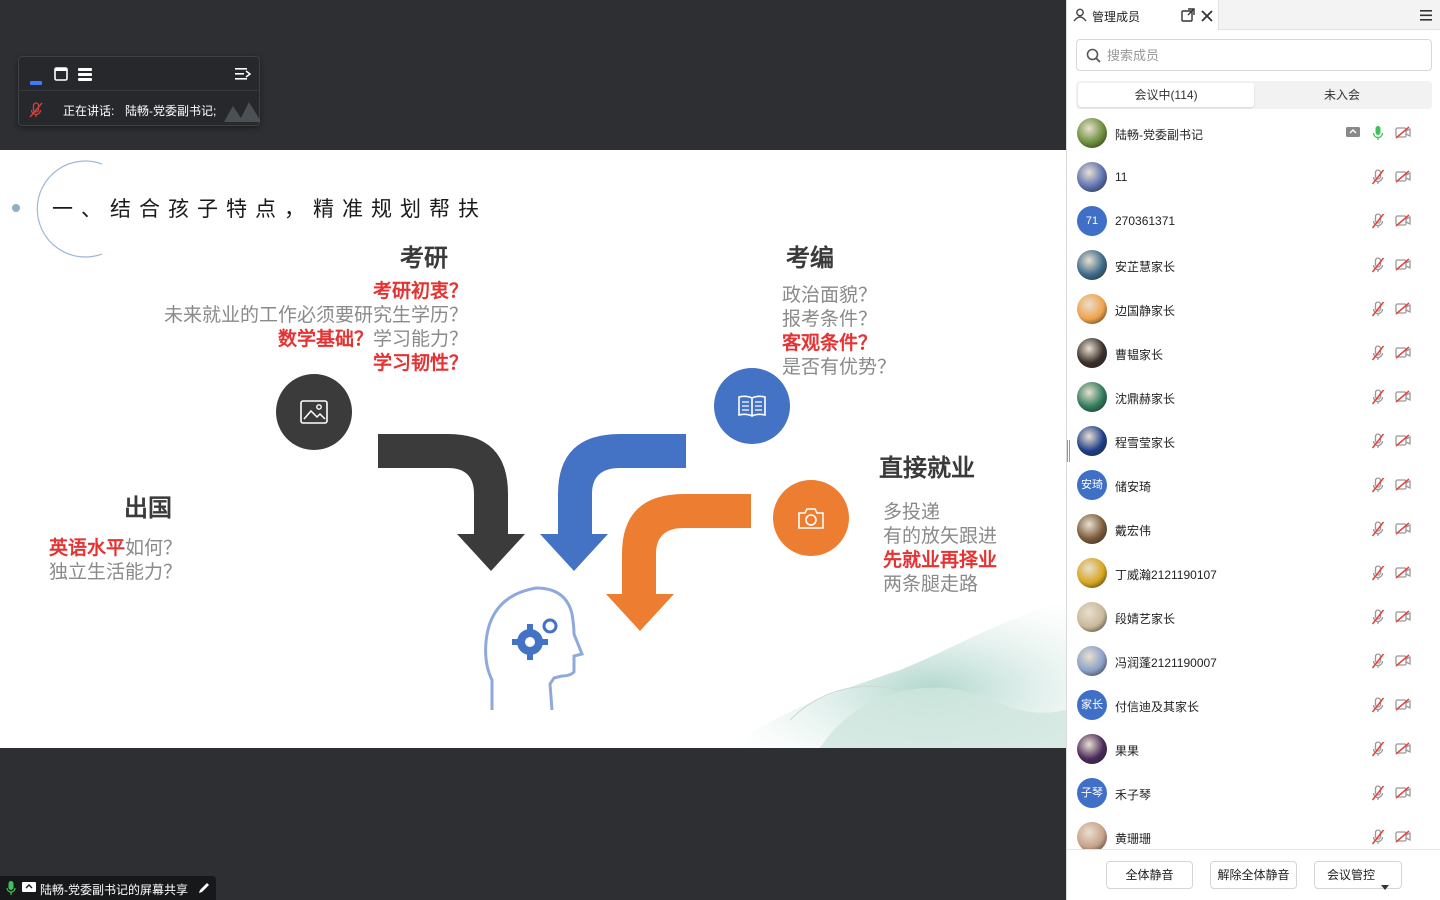 The image size is (1440, 900). What do you see at coordinates (1257, 55) in the screenshot?
I see `search-input` at bounding box center [1257, 55].